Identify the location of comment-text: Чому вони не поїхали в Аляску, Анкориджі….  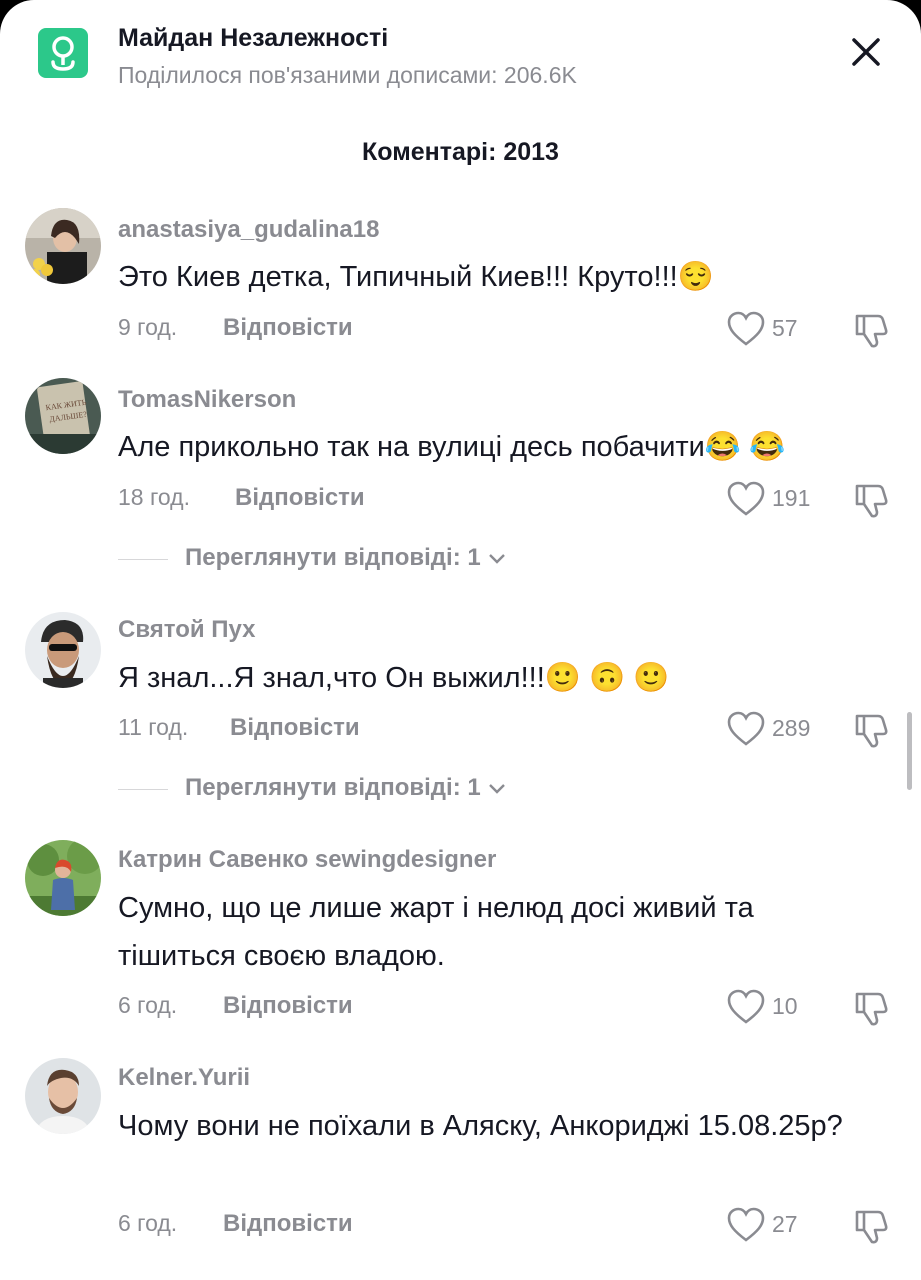
(480, 1126).